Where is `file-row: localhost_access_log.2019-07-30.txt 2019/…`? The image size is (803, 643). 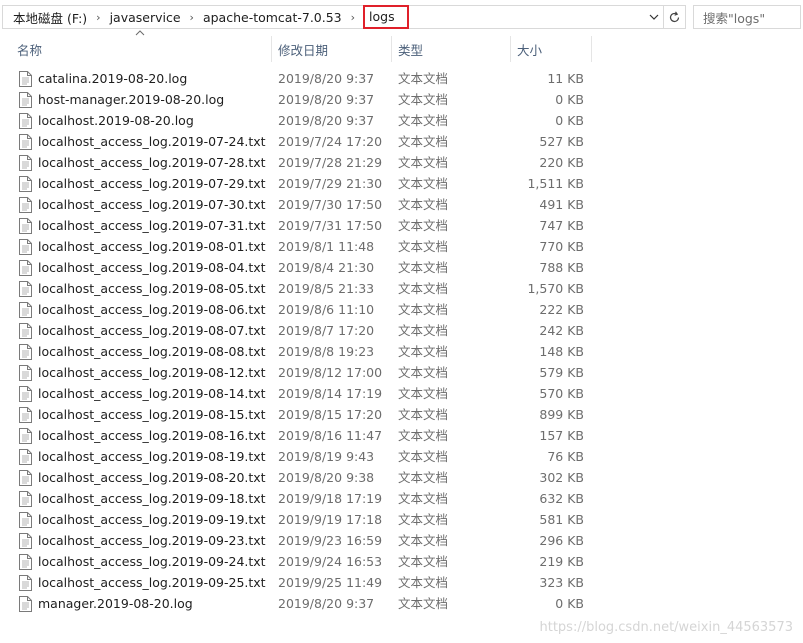 file-row: localhost_access_log.2019-07-30.txt 2019/… is located at coordinates (300, 204).